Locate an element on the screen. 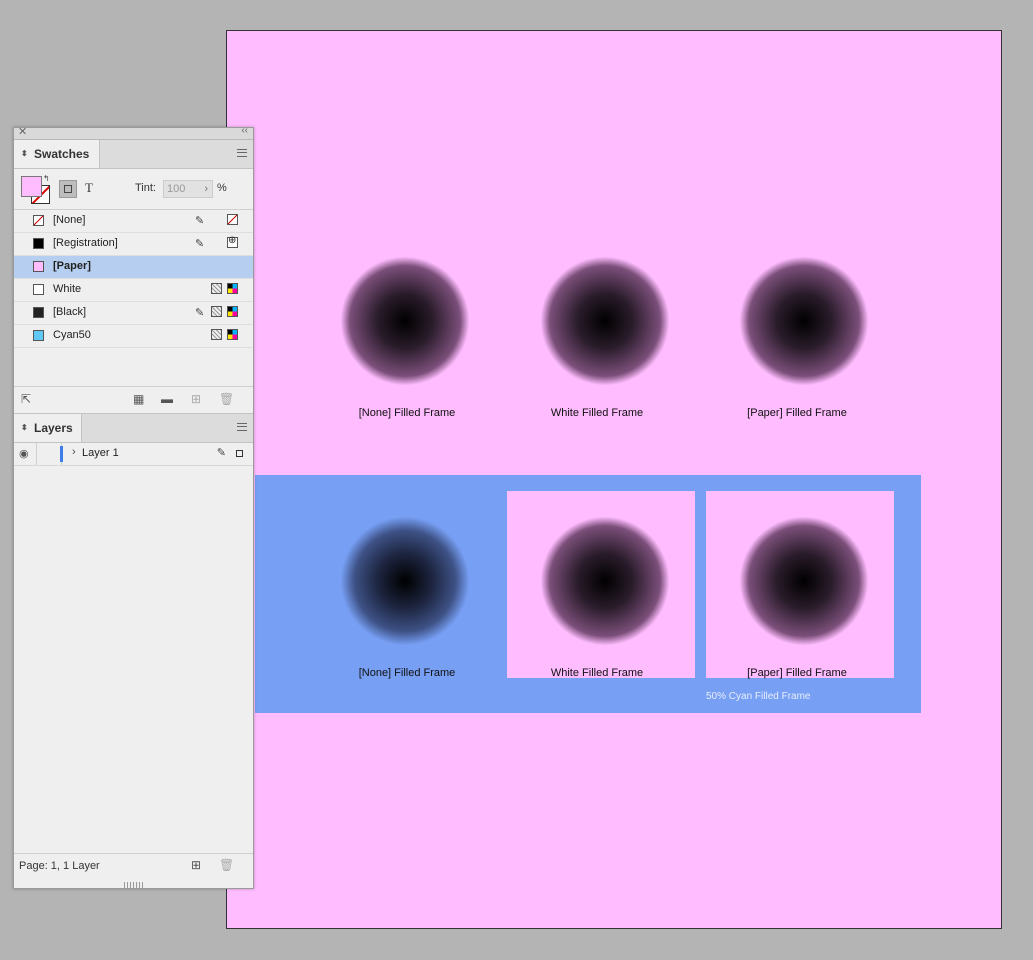 The image size is (1033, 960). tint-input: 100 › is located at coordinates (188, 189).